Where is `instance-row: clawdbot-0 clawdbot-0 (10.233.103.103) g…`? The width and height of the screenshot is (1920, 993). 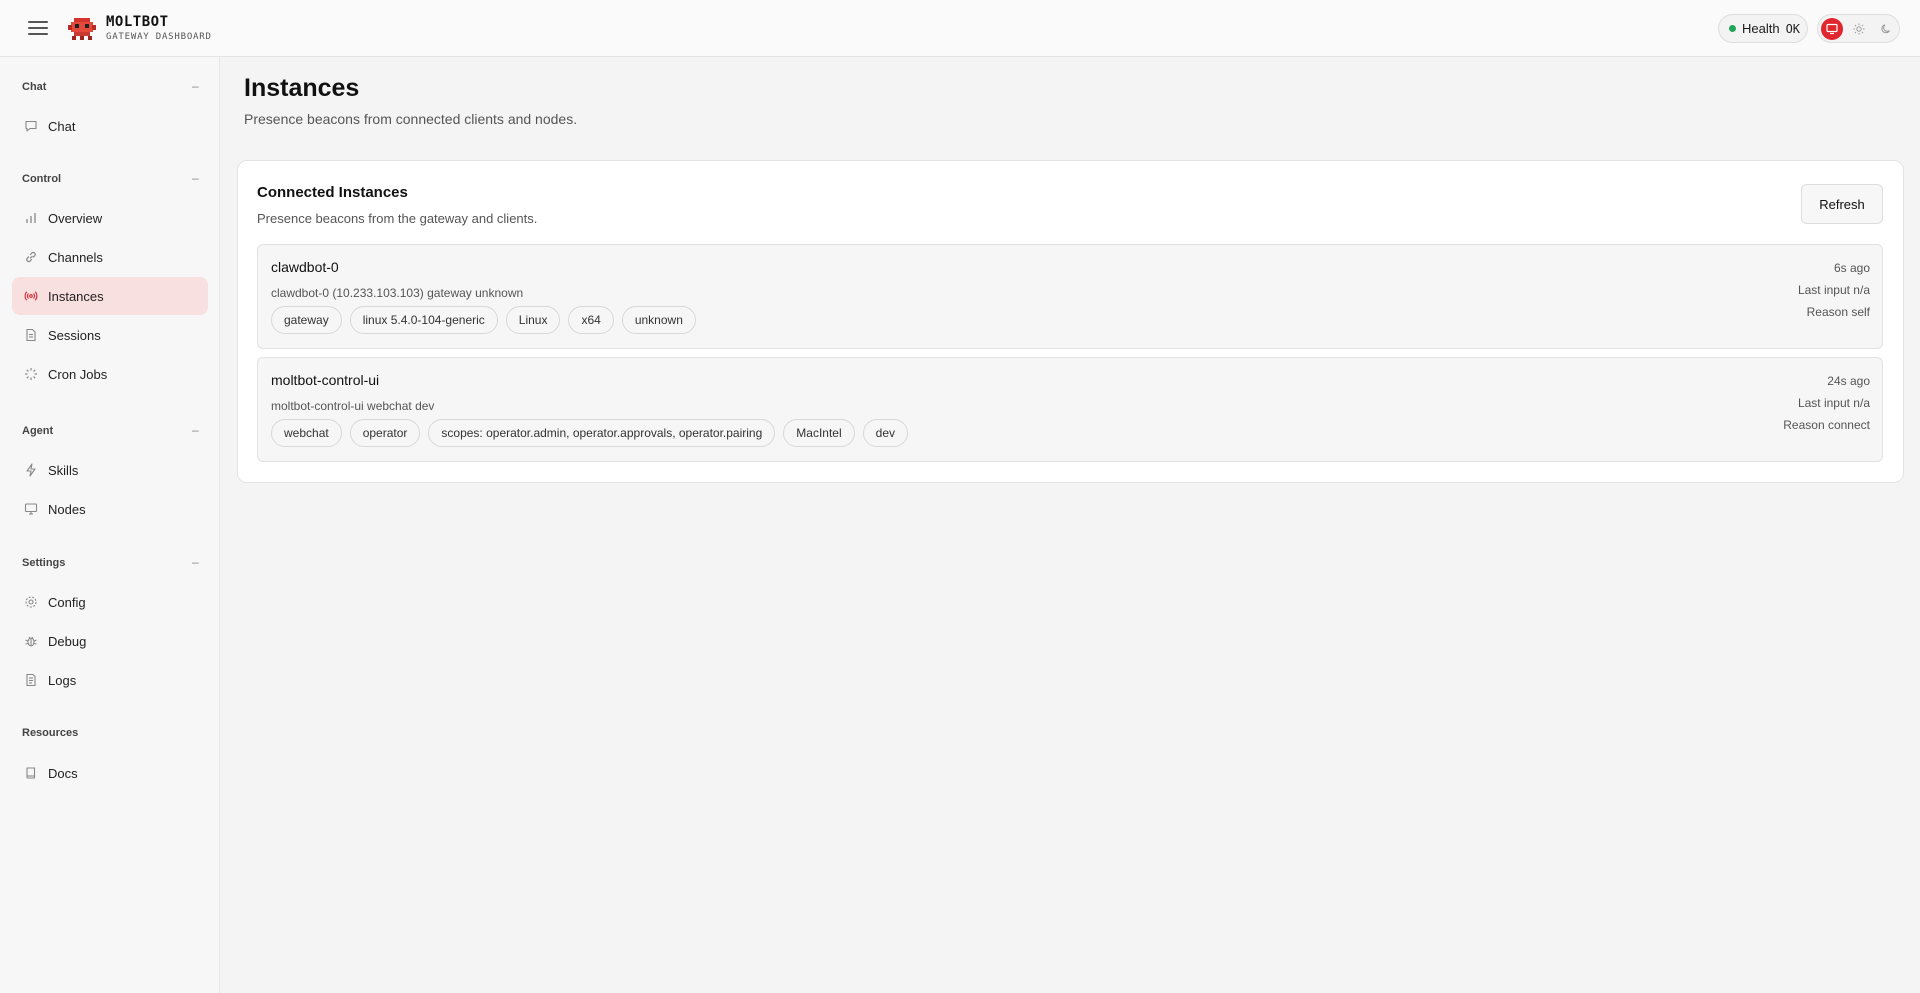 instance-row: clawdbot-0 clawdbot-0 (10.233.103.103) g… is located at coordinates (1070, 296).